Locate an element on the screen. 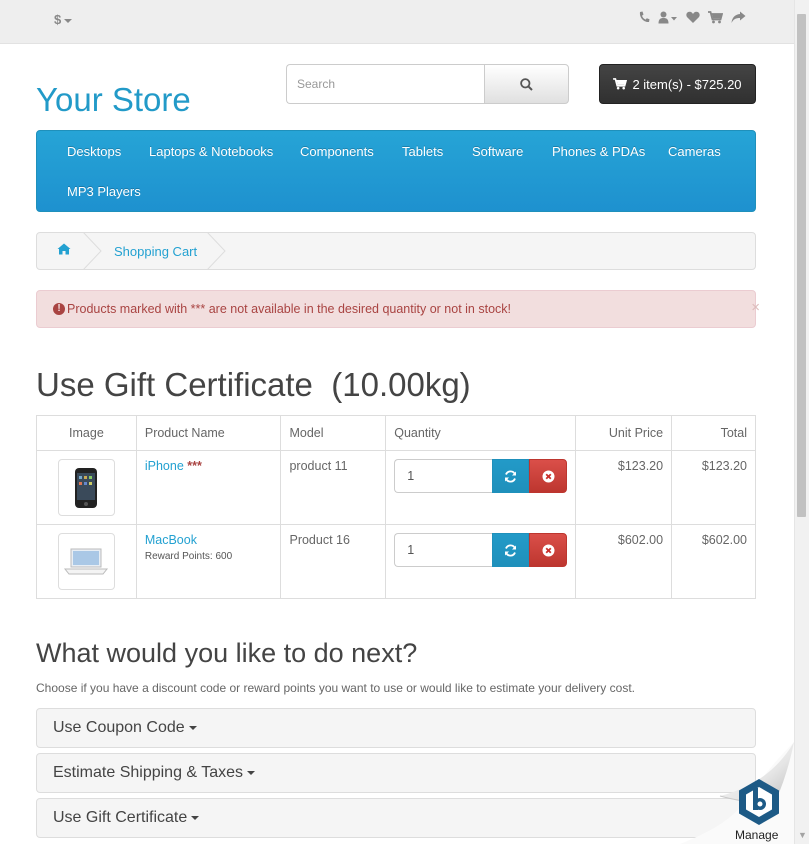  panel-title: Use Gift Certificate is located at coordinates (126, 818).